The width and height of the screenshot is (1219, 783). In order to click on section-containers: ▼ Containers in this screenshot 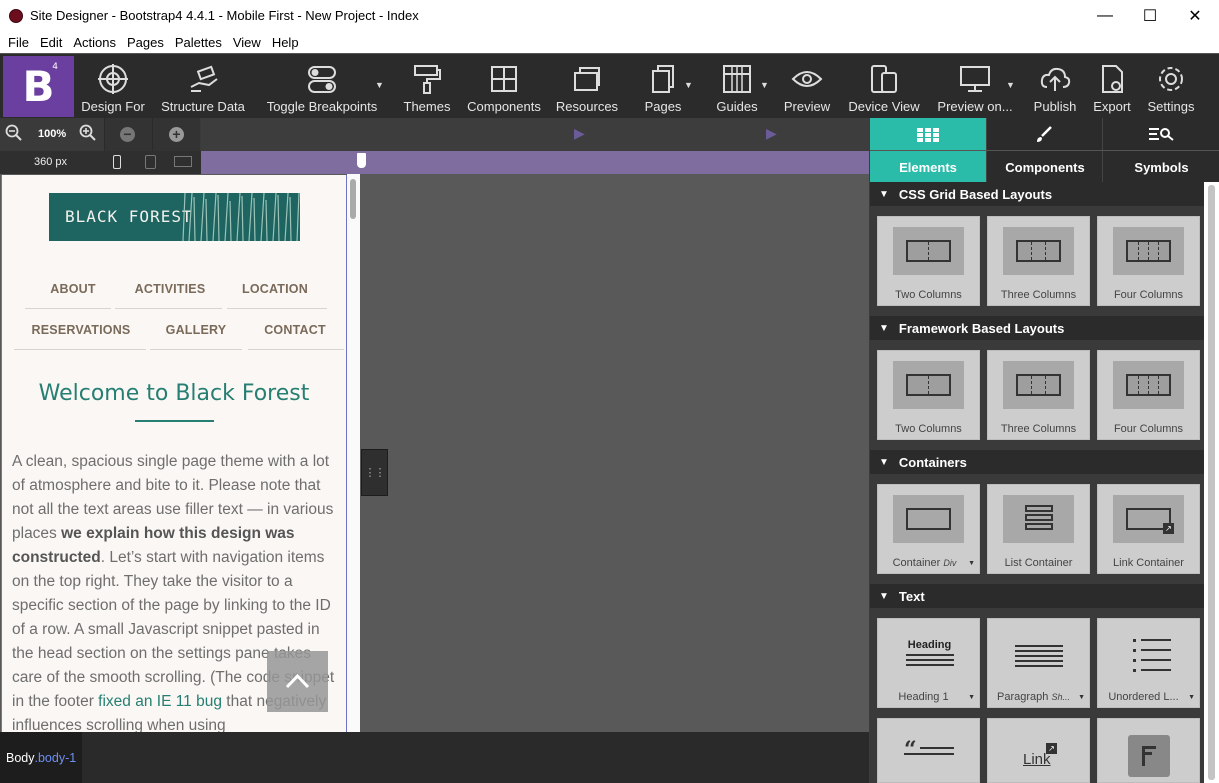, I will do `click(1037, 462)`.